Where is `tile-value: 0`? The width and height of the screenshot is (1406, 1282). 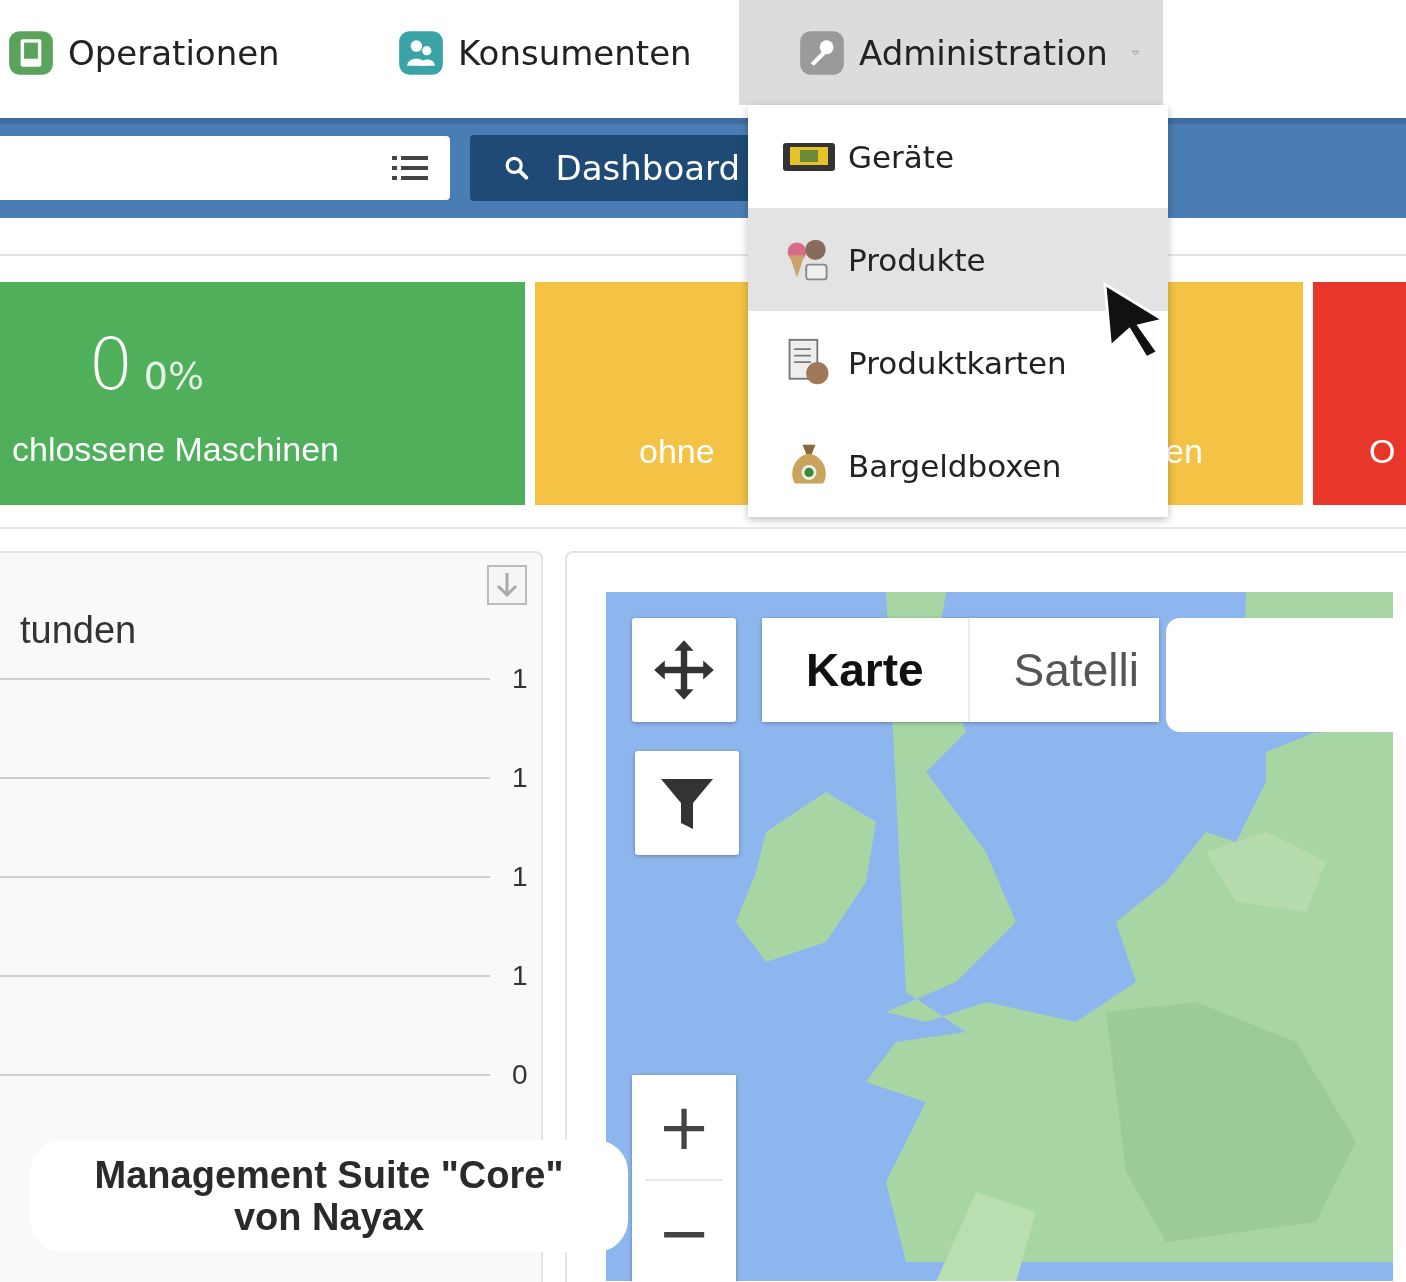
tile-value: 0 is located at coordinates (111, 364).